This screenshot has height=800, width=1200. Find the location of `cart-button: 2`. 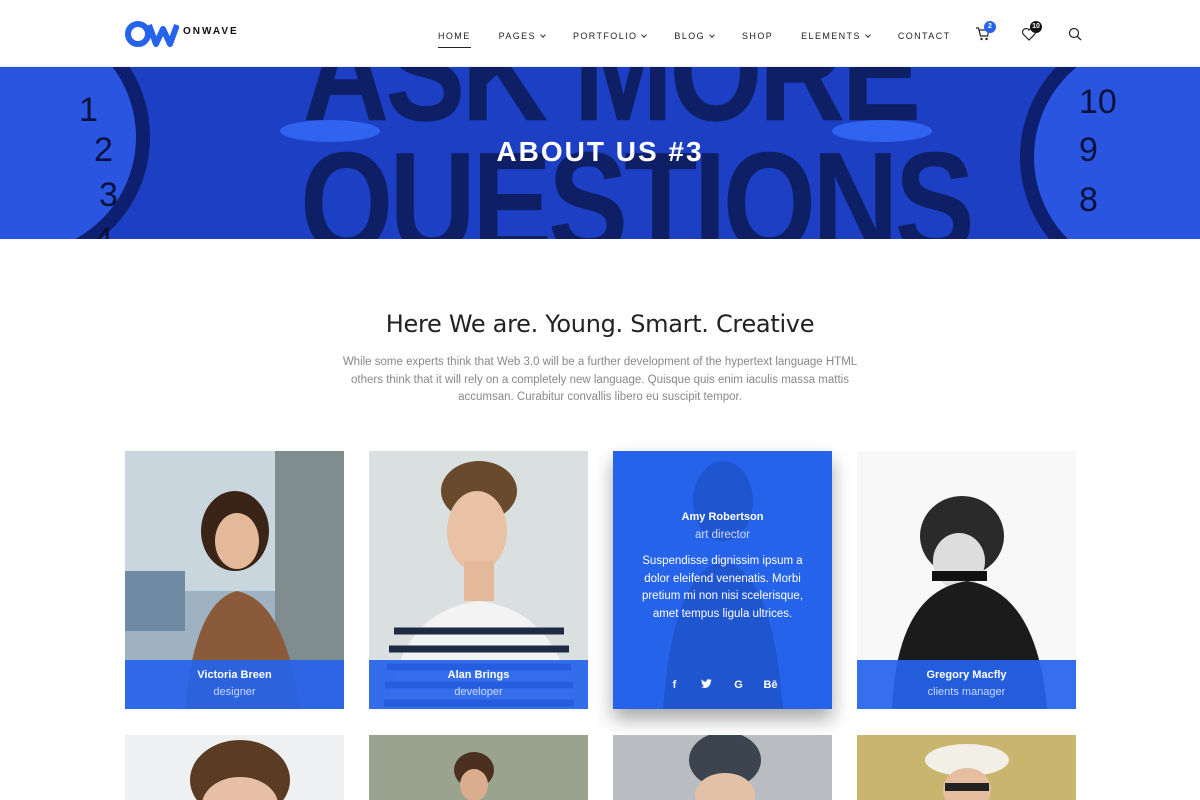

cart-button: 2 is located at coordinates (985, 31).